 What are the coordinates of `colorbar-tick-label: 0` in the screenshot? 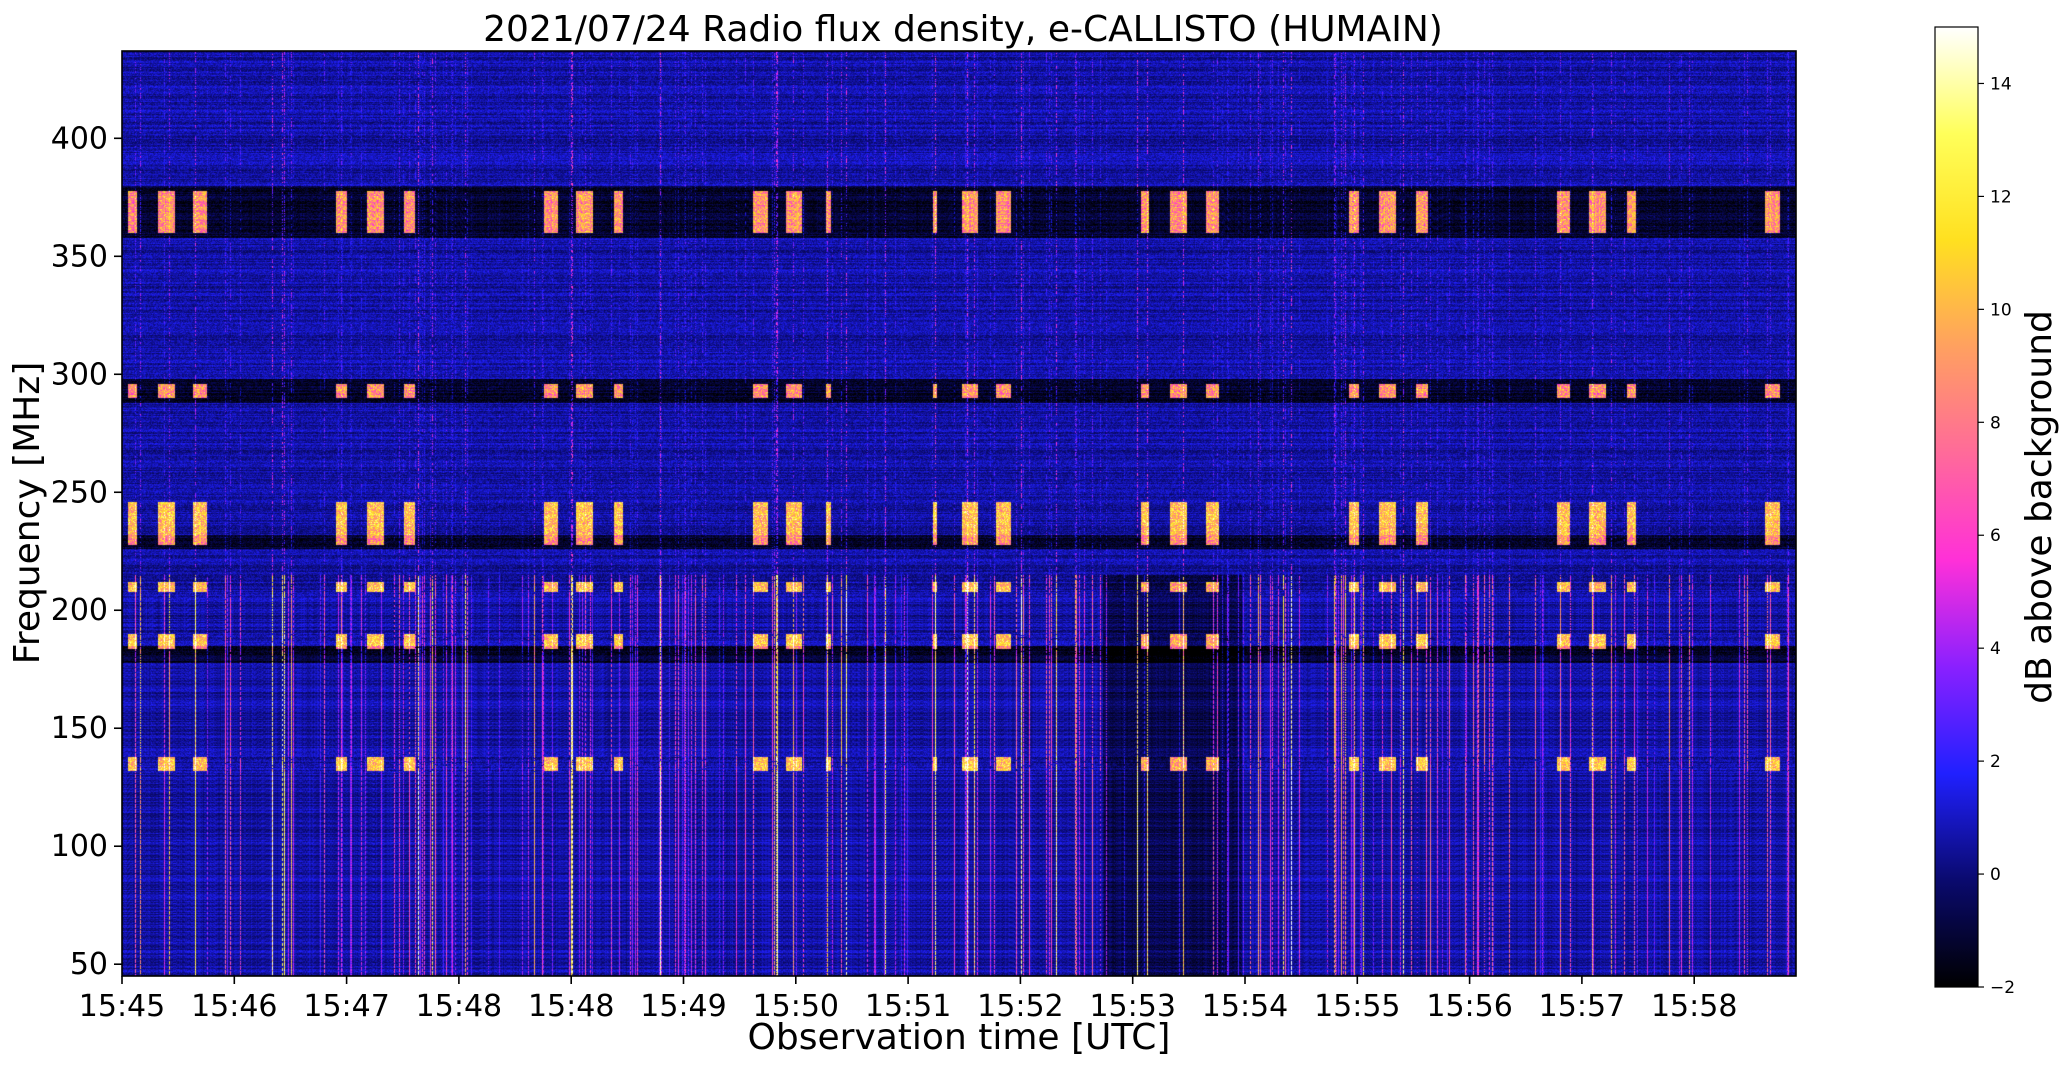 It's located at (1995, 875).